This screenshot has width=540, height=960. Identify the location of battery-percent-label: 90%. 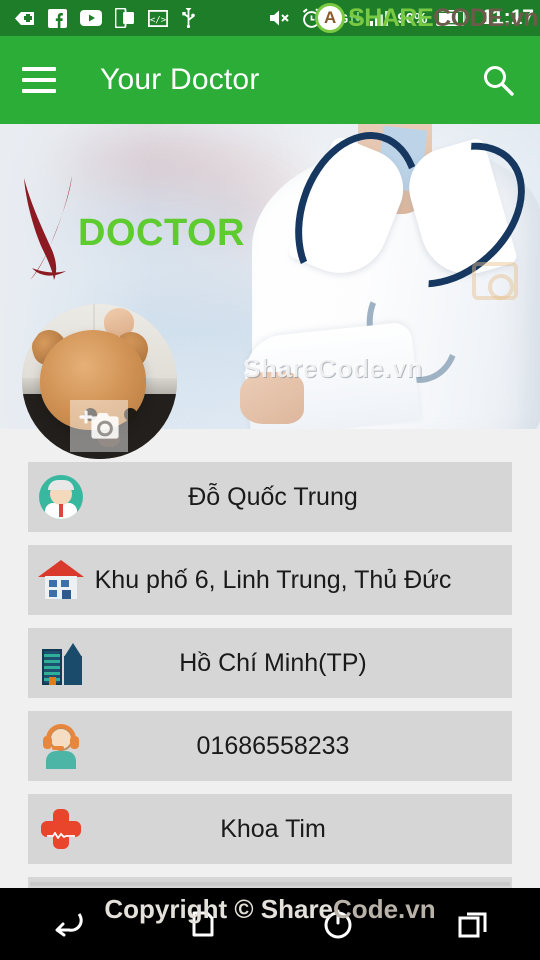
(412, 18).